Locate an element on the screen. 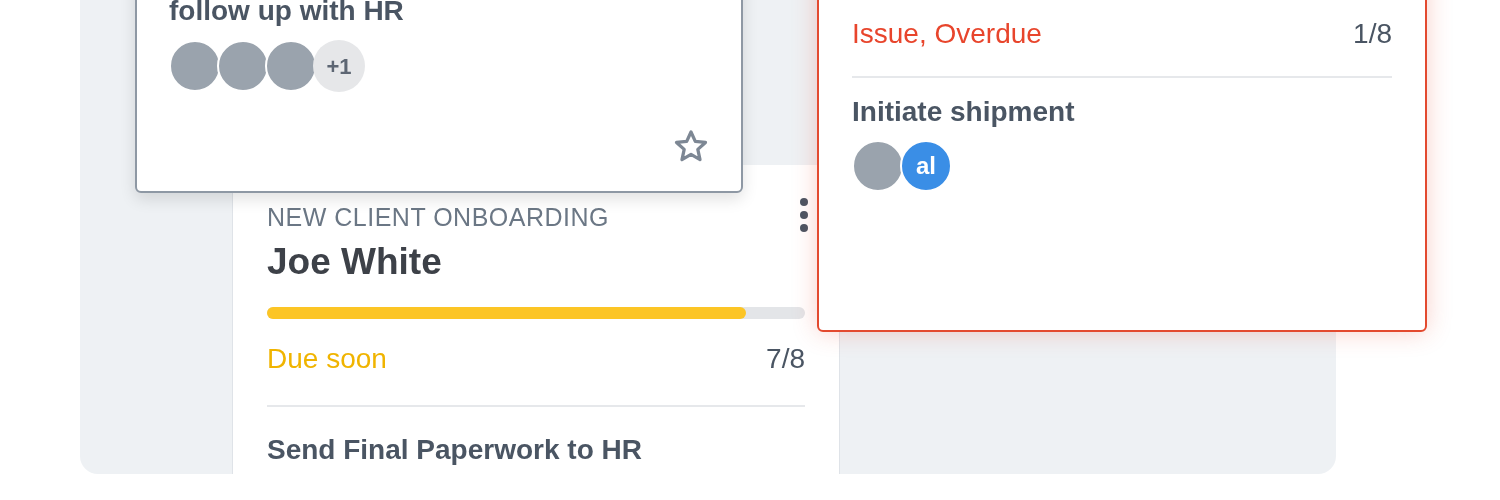 The height and width of the screenshot is (500, 1500). client-name: Joe White is located at coordinates (355, 262).